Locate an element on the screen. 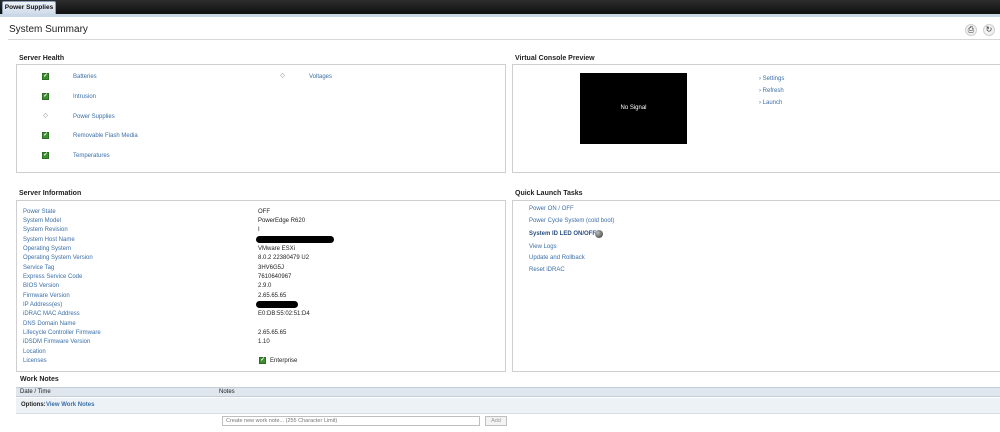 Image resolution: width=1000 pixels, height=432 pixels. health-link-temperatures: Temperatures is located at coordinates (91, 156).